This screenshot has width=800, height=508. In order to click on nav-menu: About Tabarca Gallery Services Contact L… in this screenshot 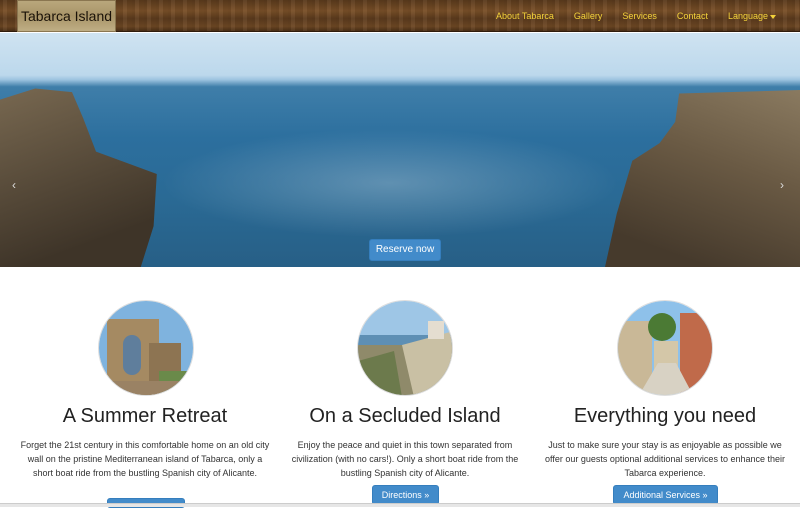, I will do `click(636, 16)`.